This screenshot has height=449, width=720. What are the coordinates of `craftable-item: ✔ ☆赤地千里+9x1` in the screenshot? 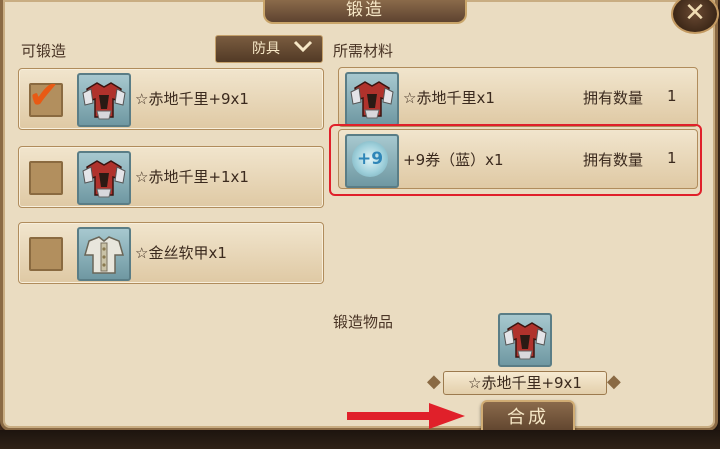 It's located at (171, 99).